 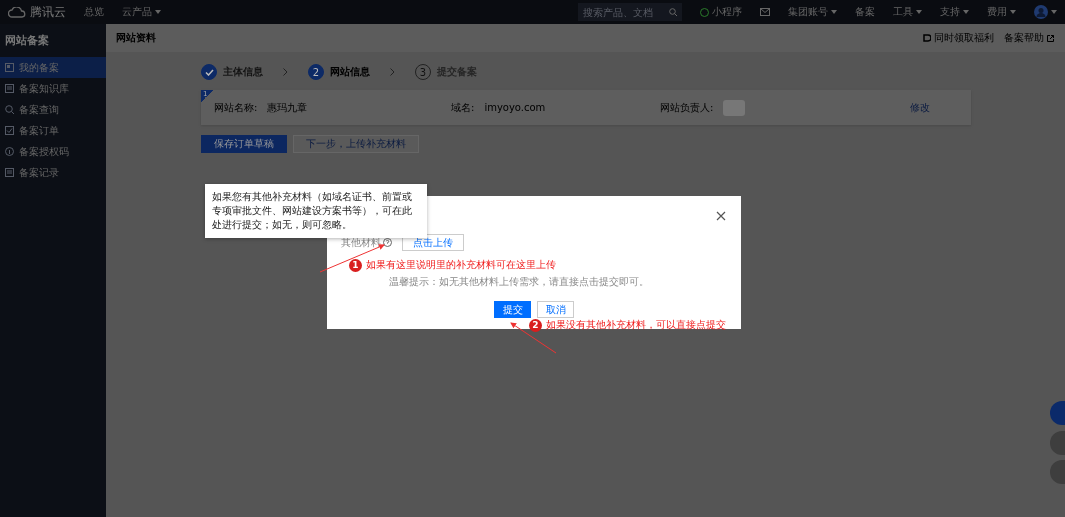 What do you see at coordinates (812, 12) in the screenshot?
I see `nav-menu: 集团账号` at bounding box center [812, 12].